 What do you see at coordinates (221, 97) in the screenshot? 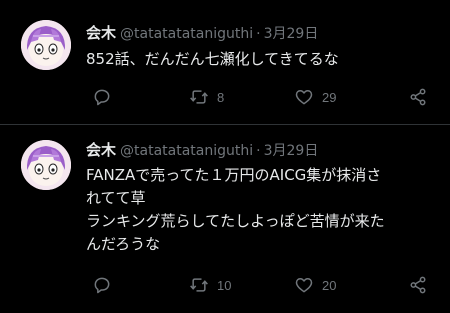
I see `retweet-count: 8` at bounding box center [221, 97].